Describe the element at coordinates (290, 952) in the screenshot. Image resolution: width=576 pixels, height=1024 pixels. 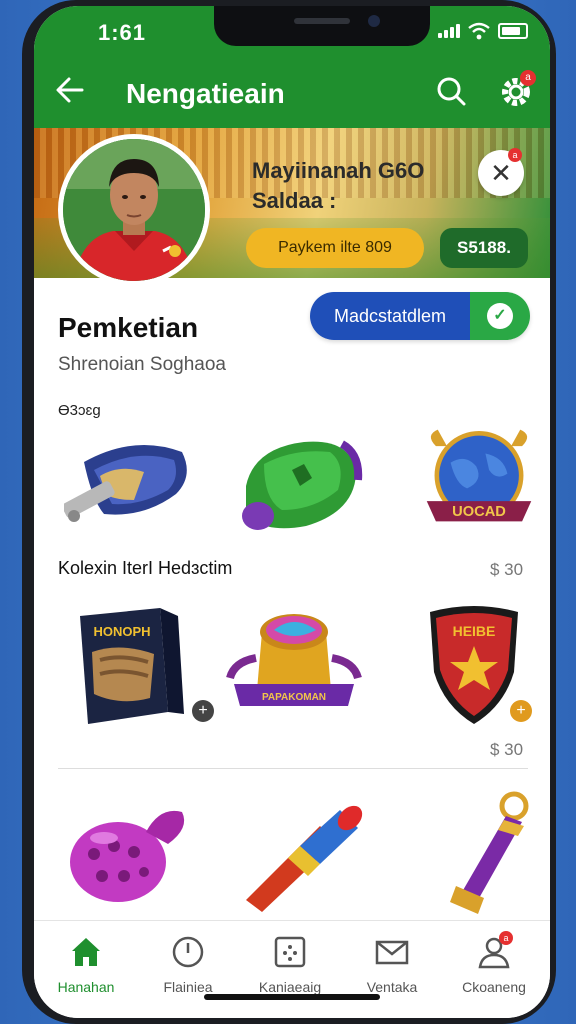
I see `grid-icon` at that location.